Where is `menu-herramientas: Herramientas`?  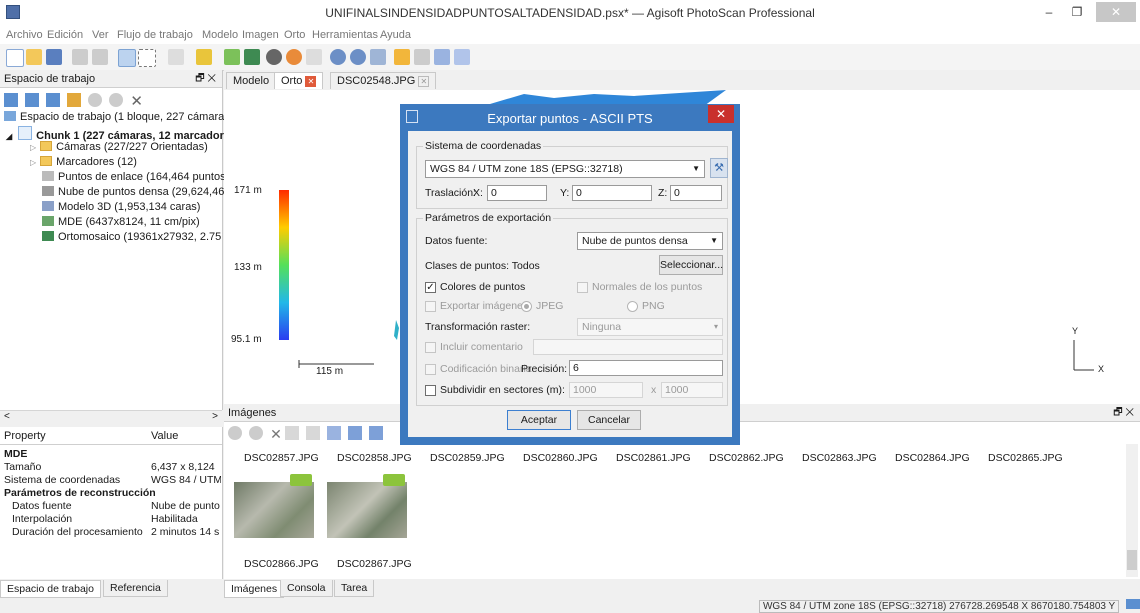
menu-herramientas: Herramientas is located at coordinates (345, 35).